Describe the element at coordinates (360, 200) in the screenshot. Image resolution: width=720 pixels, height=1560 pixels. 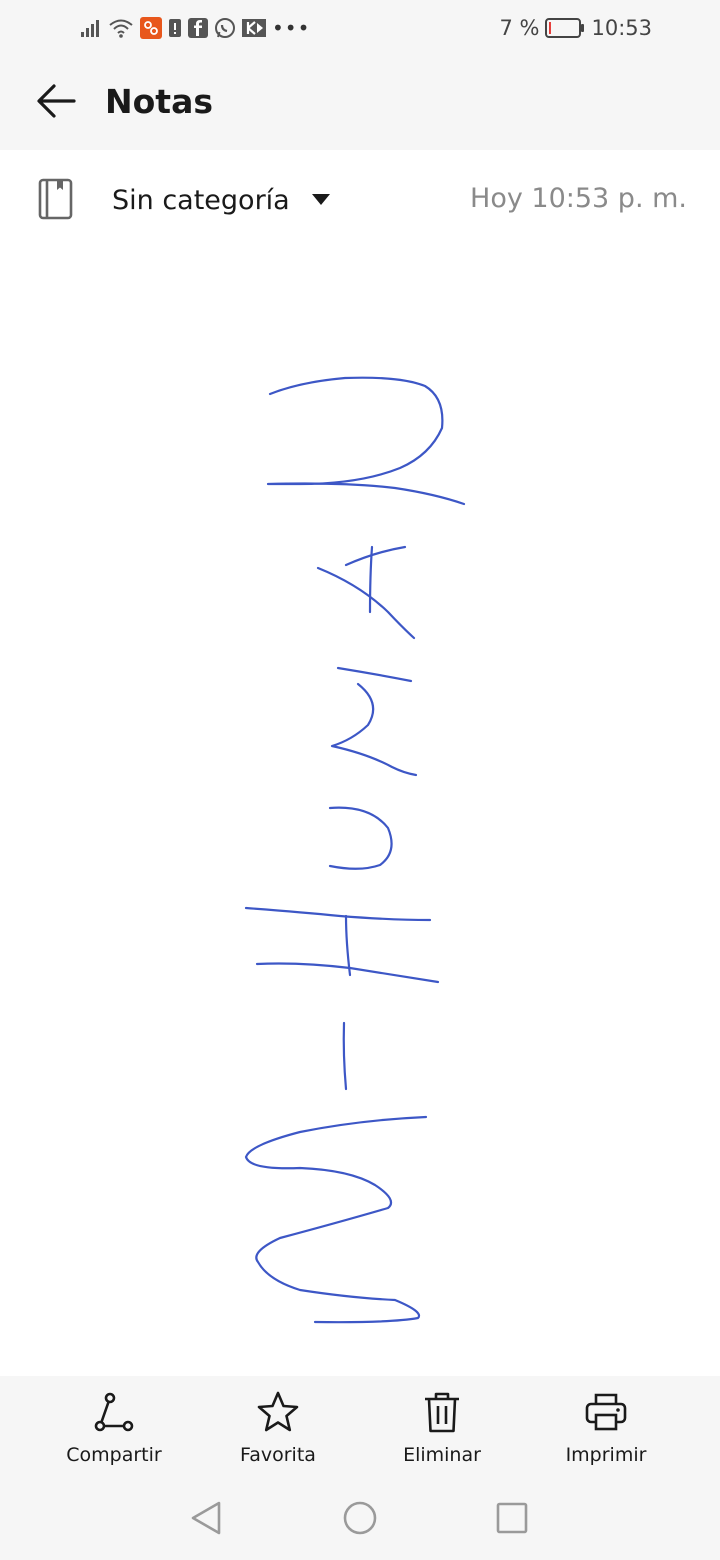
I see `note-meta-row: Sin categoría Hoy 10:53 p. m.` at that location.